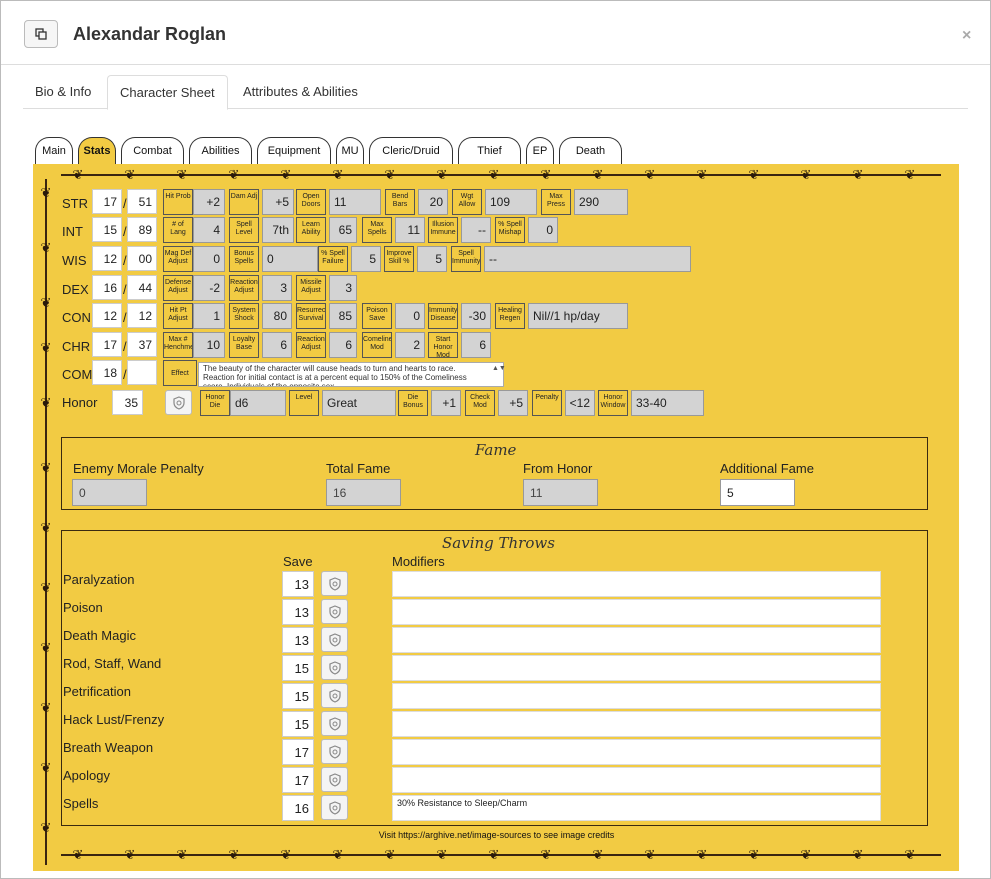  I want to click on close-icon: ×, so click(966, 36).